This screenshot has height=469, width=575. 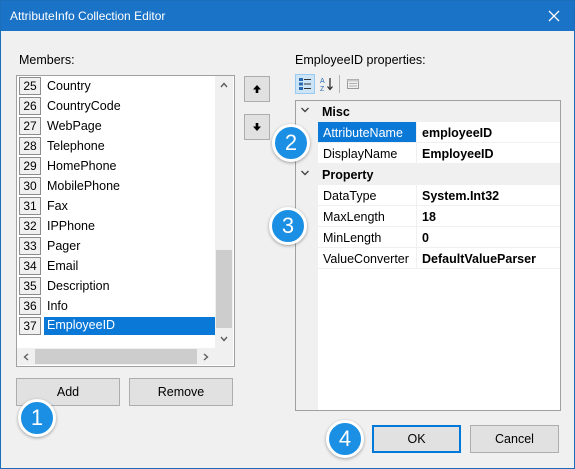 I want to click on property-name-cell: DisplayName, so click(x=367, y=153).